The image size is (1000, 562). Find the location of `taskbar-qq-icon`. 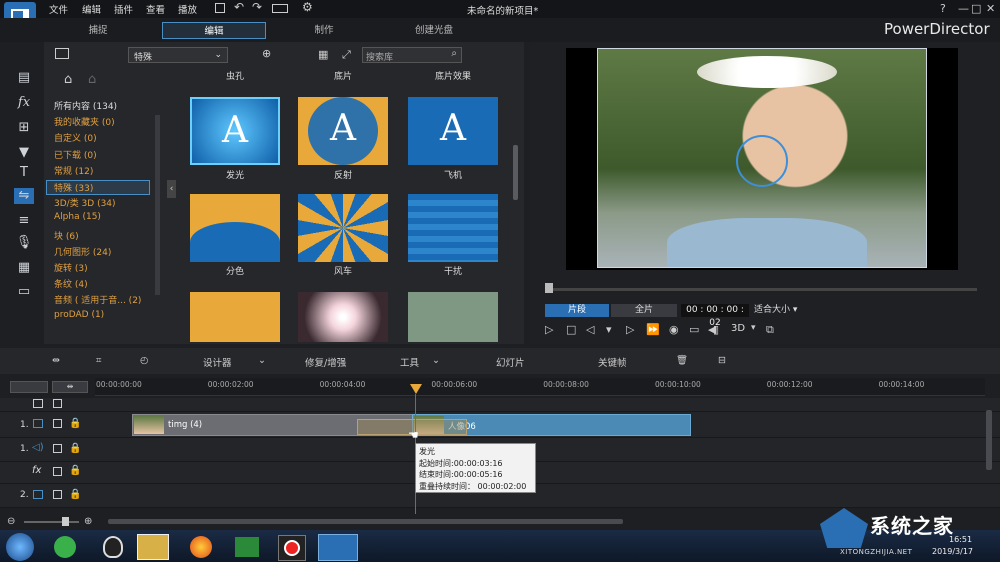

taskbar-qq-icon is located at coordinates (113, 547).